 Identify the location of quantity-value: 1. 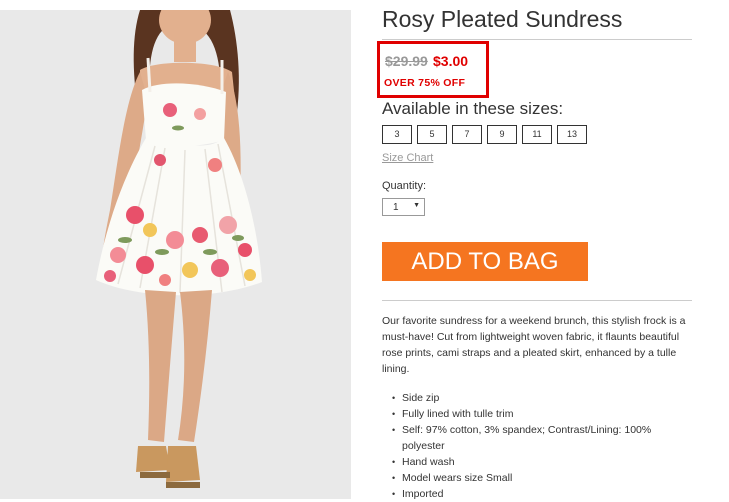
(396, 207).